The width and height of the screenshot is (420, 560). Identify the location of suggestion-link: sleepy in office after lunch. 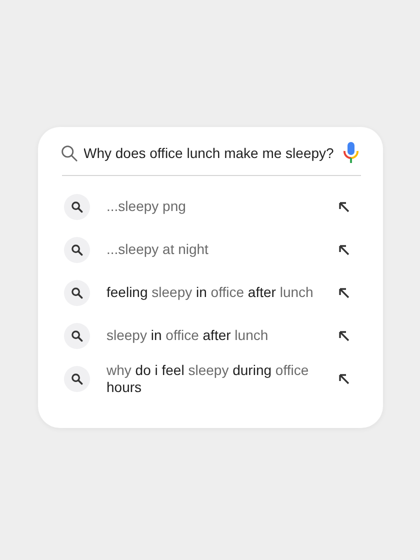
(215, 335).